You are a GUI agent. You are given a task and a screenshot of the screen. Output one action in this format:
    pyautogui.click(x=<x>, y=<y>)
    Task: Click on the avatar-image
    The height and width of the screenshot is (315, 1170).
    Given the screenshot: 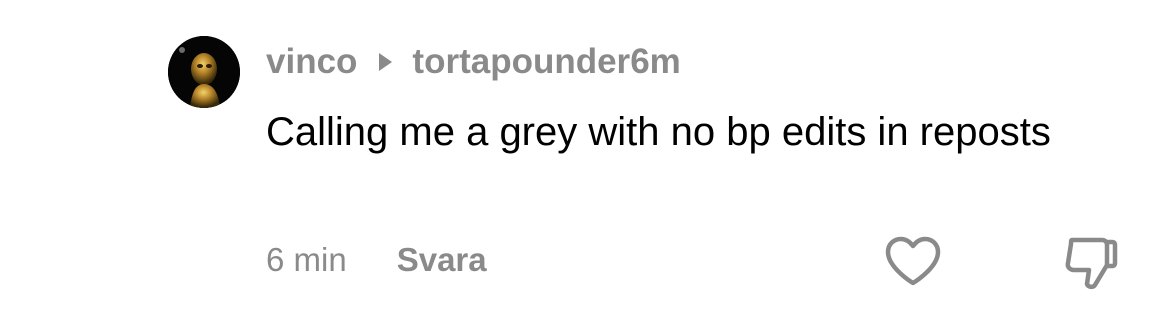 What is the action you would take?
    pyautogui.click(x=204, y=72)
    